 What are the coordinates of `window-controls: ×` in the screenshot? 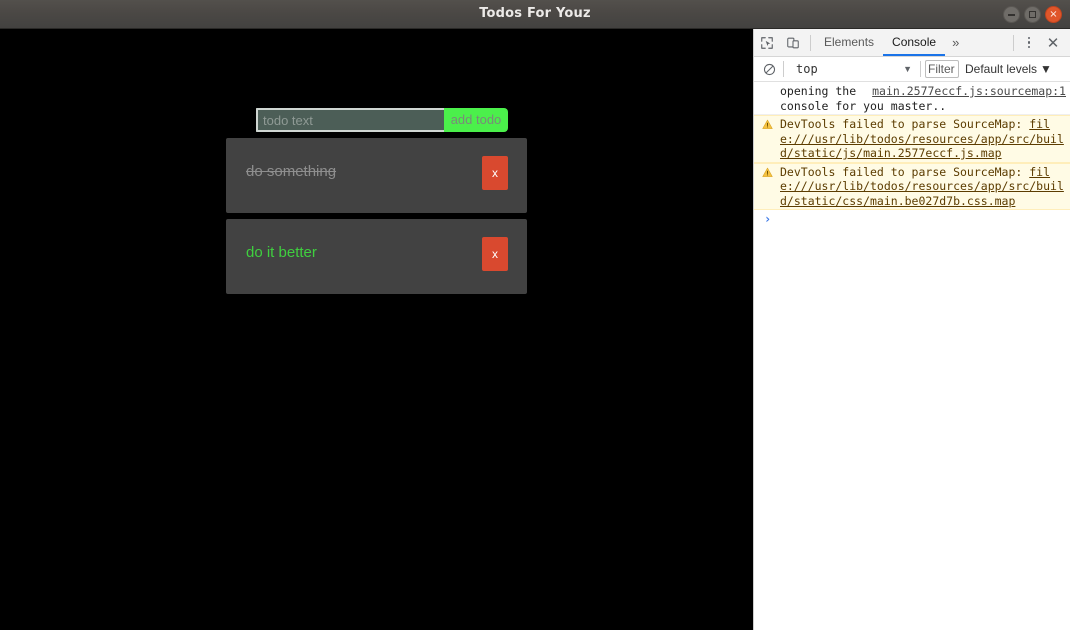 It's located at (1032, 14).